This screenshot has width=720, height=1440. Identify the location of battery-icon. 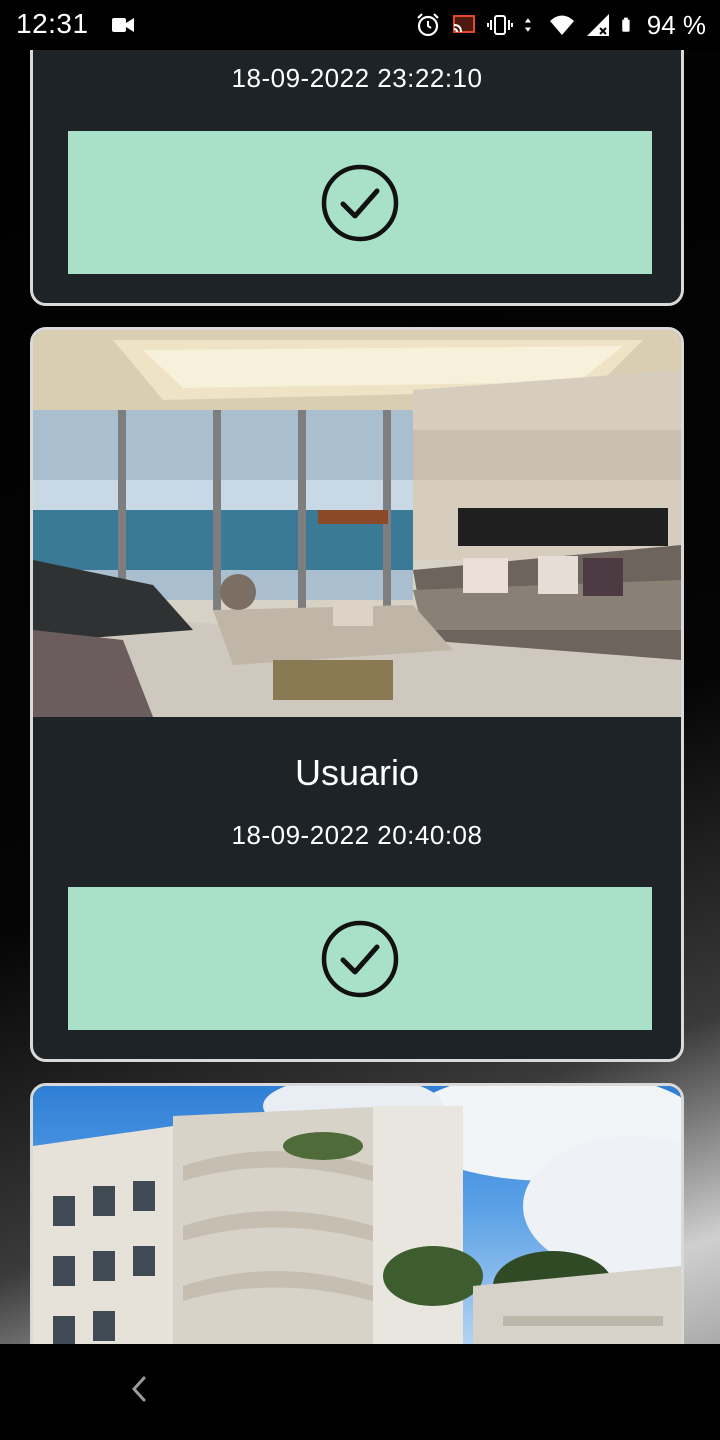
(625, 24).